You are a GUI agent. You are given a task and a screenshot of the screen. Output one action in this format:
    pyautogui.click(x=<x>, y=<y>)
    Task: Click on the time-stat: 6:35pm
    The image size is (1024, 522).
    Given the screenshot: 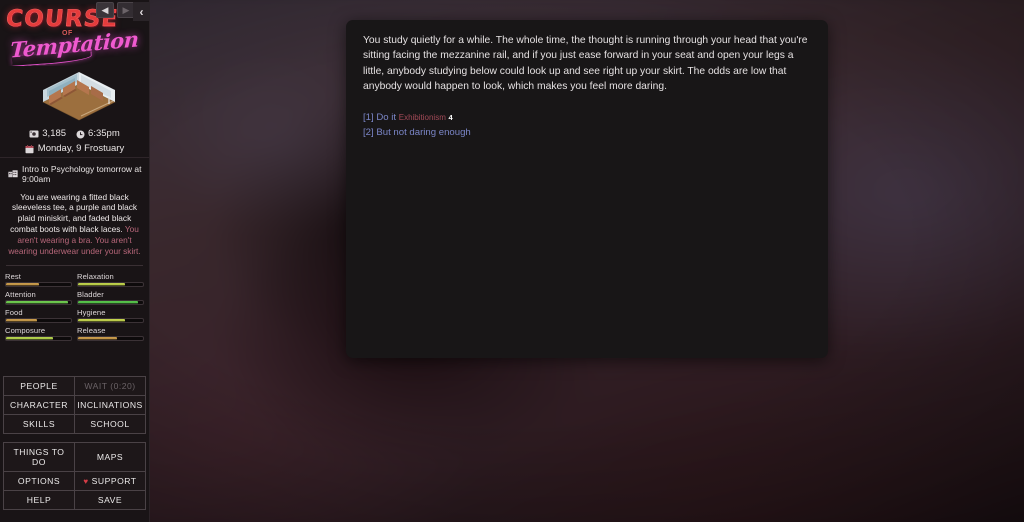 What is the action you would take?
    pyautogui.click(x=97, y=134)
    